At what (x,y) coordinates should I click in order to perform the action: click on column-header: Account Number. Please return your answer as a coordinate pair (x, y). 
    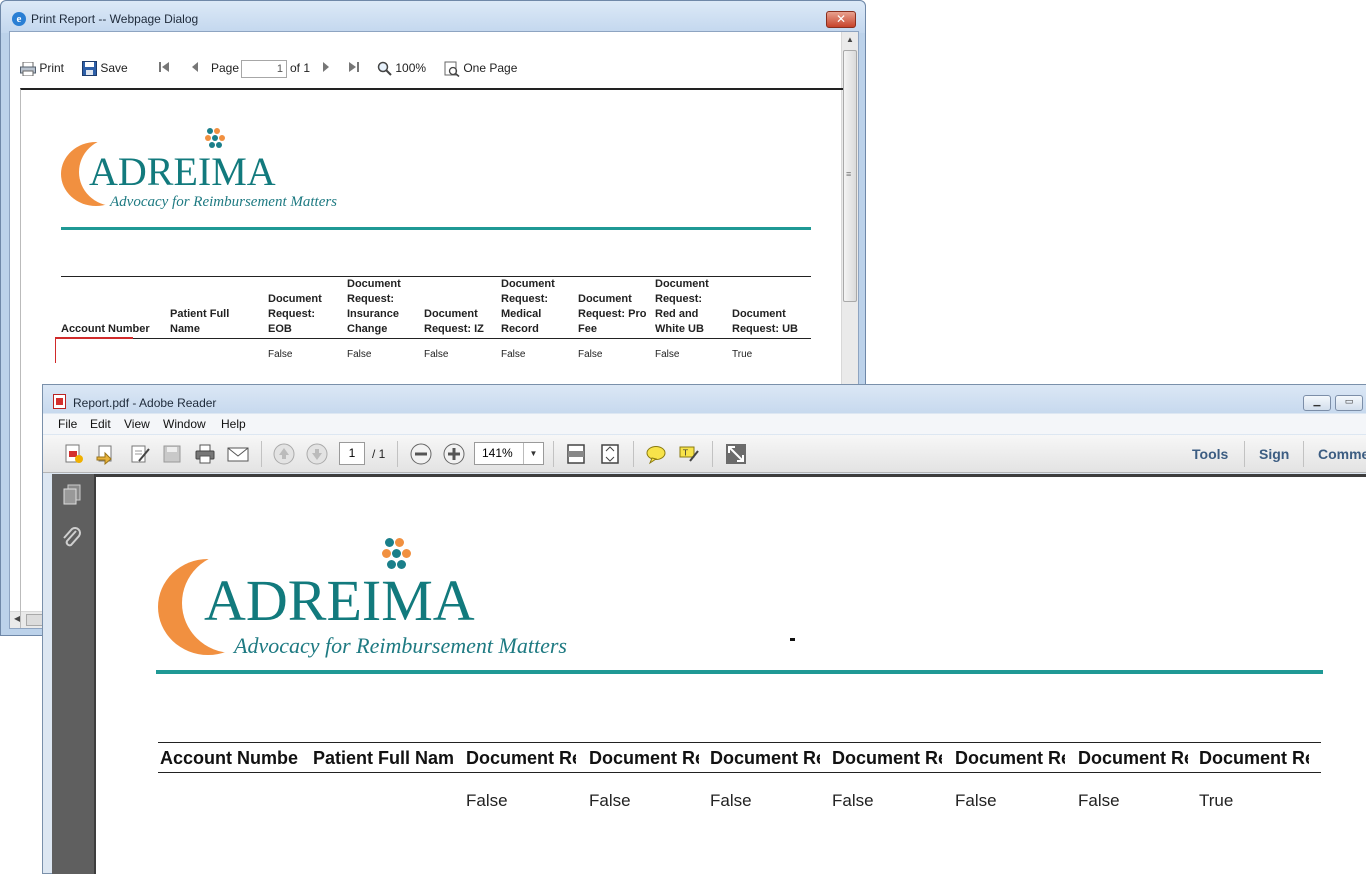
    Looking at the image, I should click on (105, 329).